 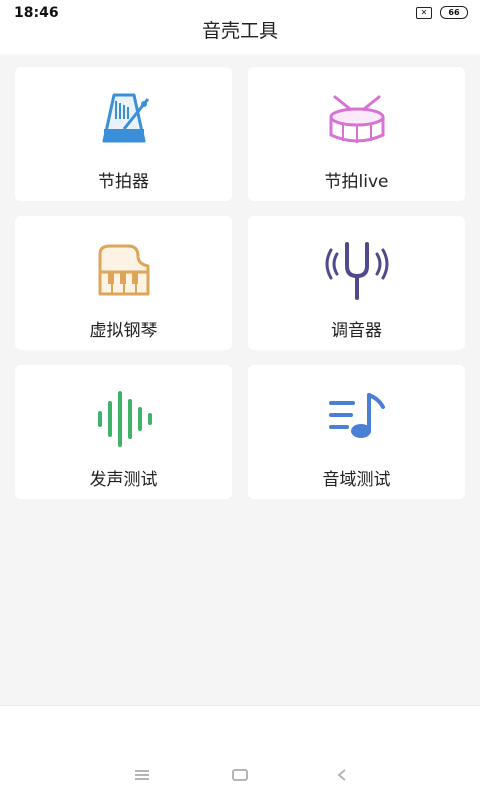 I want to click on system-nav-bar, so click(x=240, y=775).